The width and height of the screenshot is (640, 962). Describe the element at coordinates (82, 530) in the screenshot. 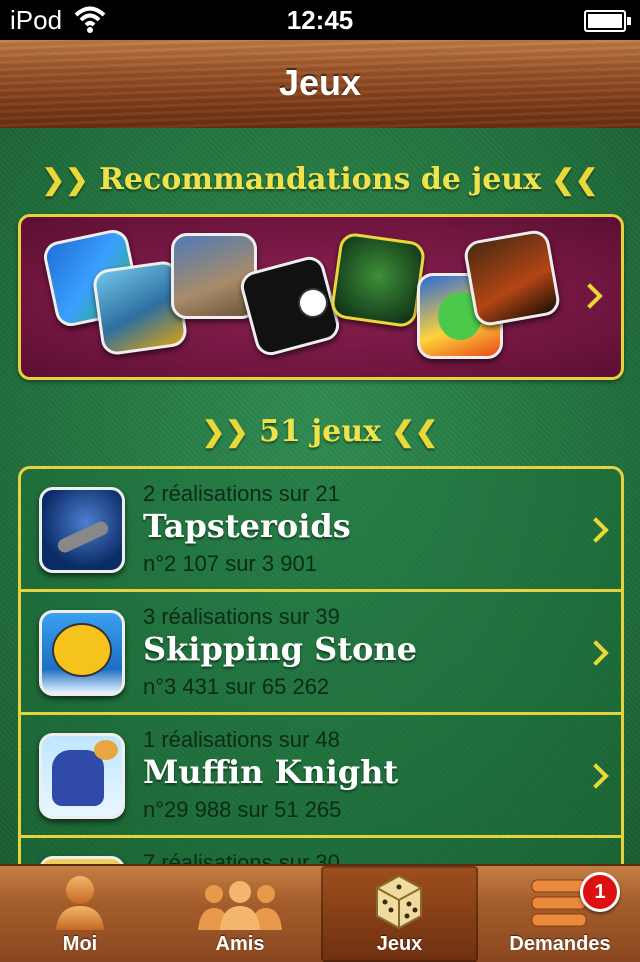

I see `tapsteroids-icon` at that location.